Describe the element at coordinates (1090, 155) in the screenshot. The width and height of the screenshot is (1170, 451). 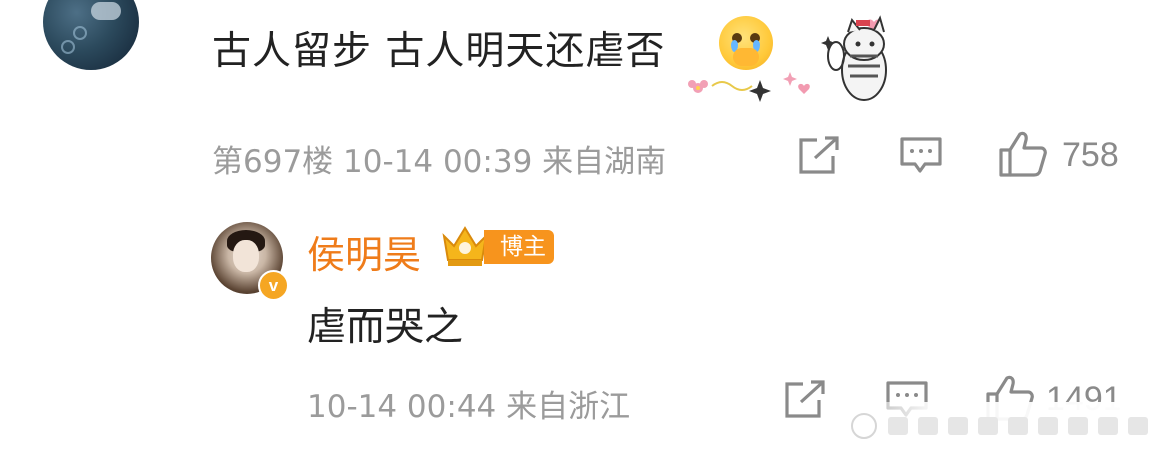
I see `like-count: 758` at that location.